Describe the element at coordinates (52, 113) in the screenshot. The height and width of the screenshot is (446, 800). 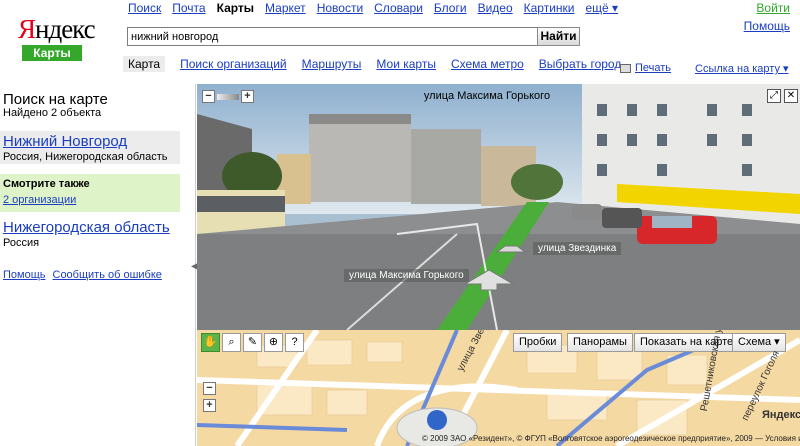
I see `results-count: Найдено 2 объекта` at that location.